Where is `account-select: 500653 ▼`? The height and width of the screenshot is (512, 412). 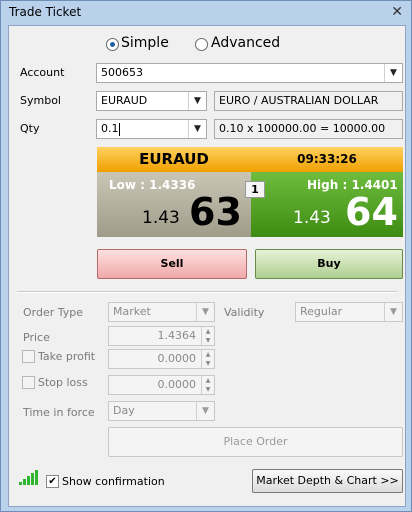 account-select: 500653 ▼ is located at coordinates (249, 73).